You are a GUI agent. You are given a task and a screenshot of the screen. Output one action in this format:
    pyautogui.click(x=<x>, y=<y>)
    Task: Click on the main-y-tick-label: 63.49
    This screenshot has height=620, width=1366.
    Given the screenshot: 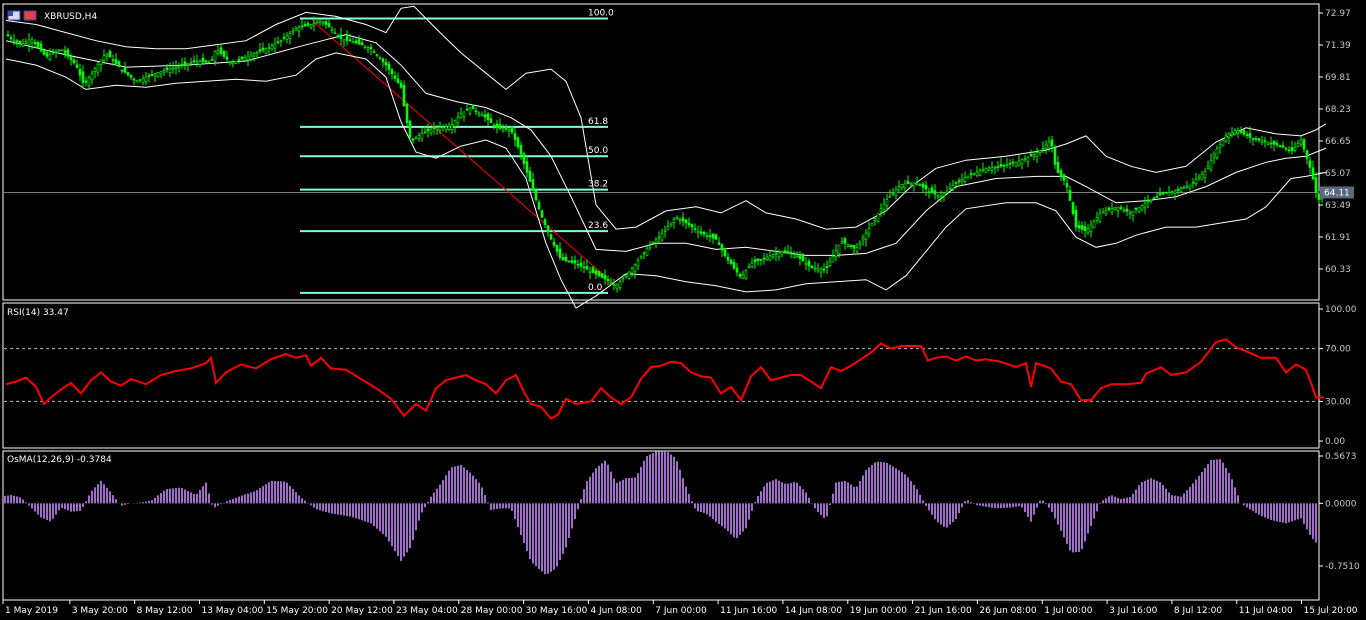 What is the action you would take?
    pyautogui.click(x=1338, y=206)
    